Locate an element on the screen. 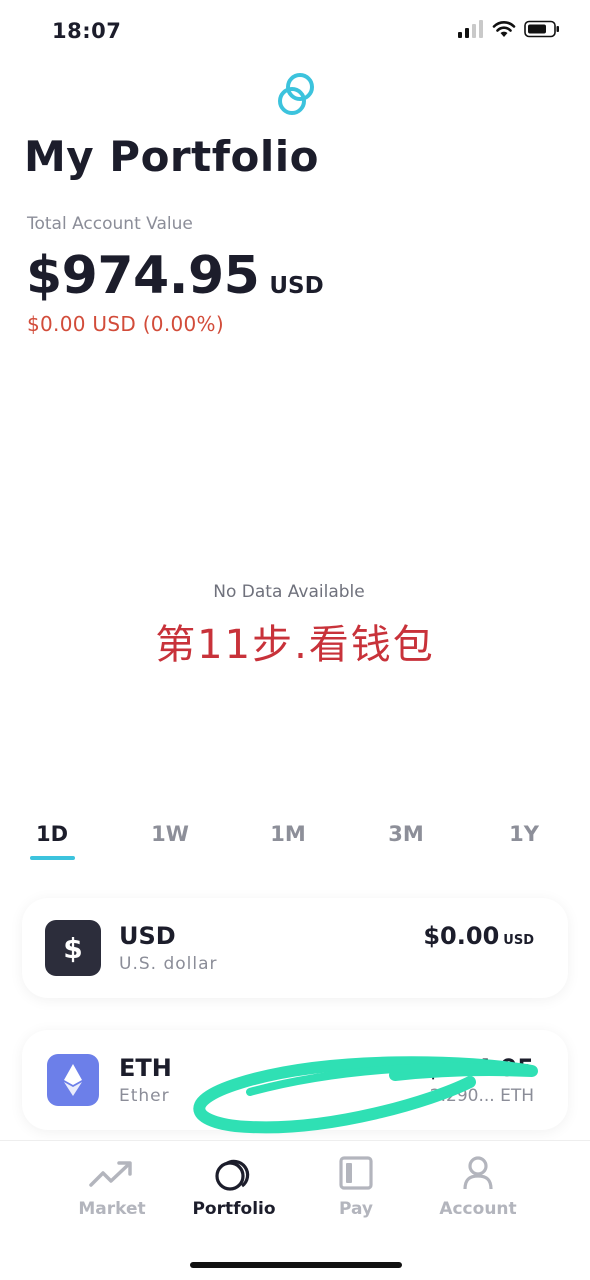  tab-market-label: Market is located at coordinates (112, 1209).